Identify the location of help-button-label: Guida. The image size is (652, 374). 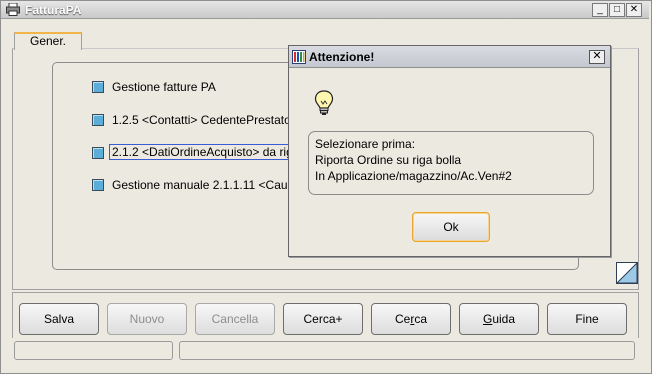
(499, 319).